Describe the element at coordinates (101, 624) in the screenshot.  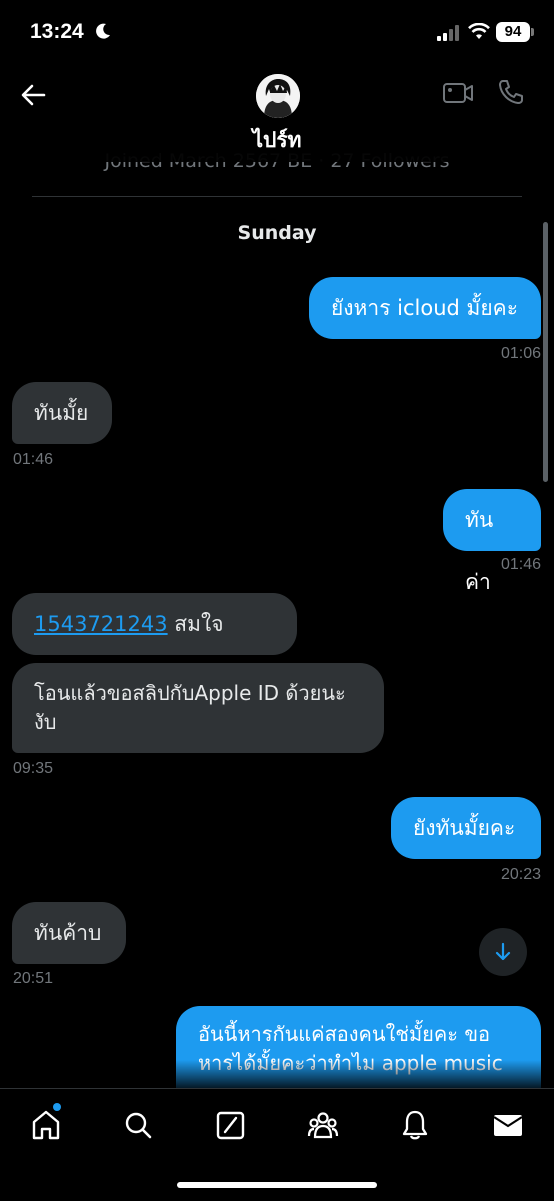
I see `account-number-link: 1543721243` at that location.